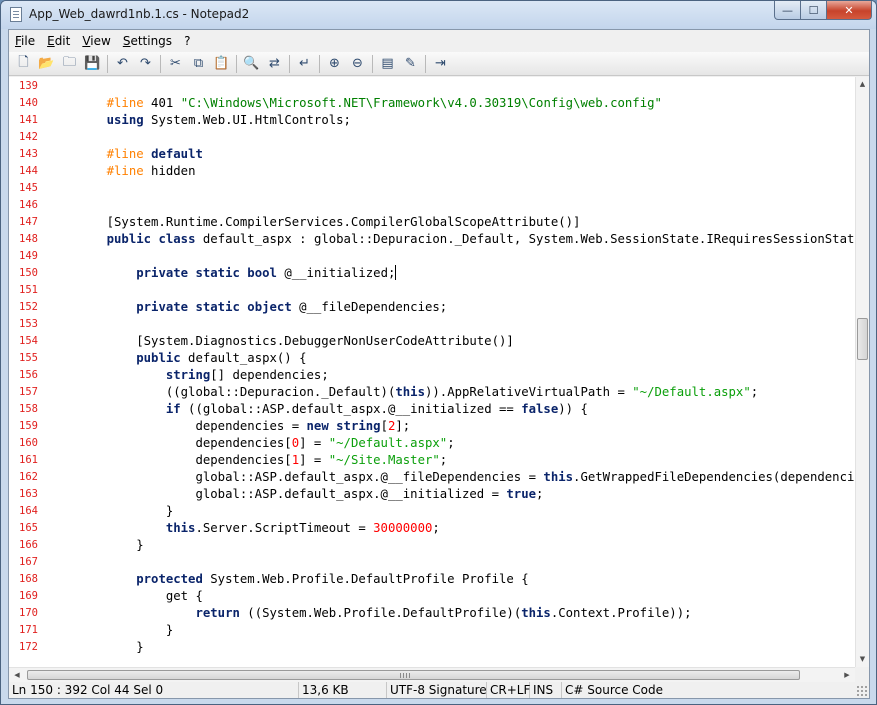 This screenshot has width=877, height=705. I want to click on maximize-button: ☐, so click(814, 10).